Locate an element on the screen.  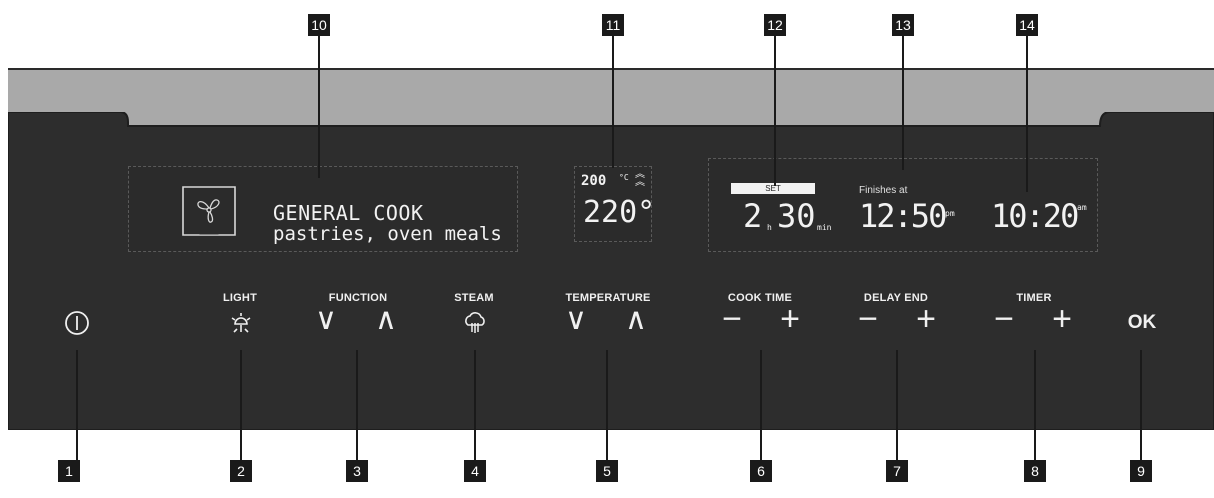
cook-time-minus-button: − is located at coordinates (732, 319).